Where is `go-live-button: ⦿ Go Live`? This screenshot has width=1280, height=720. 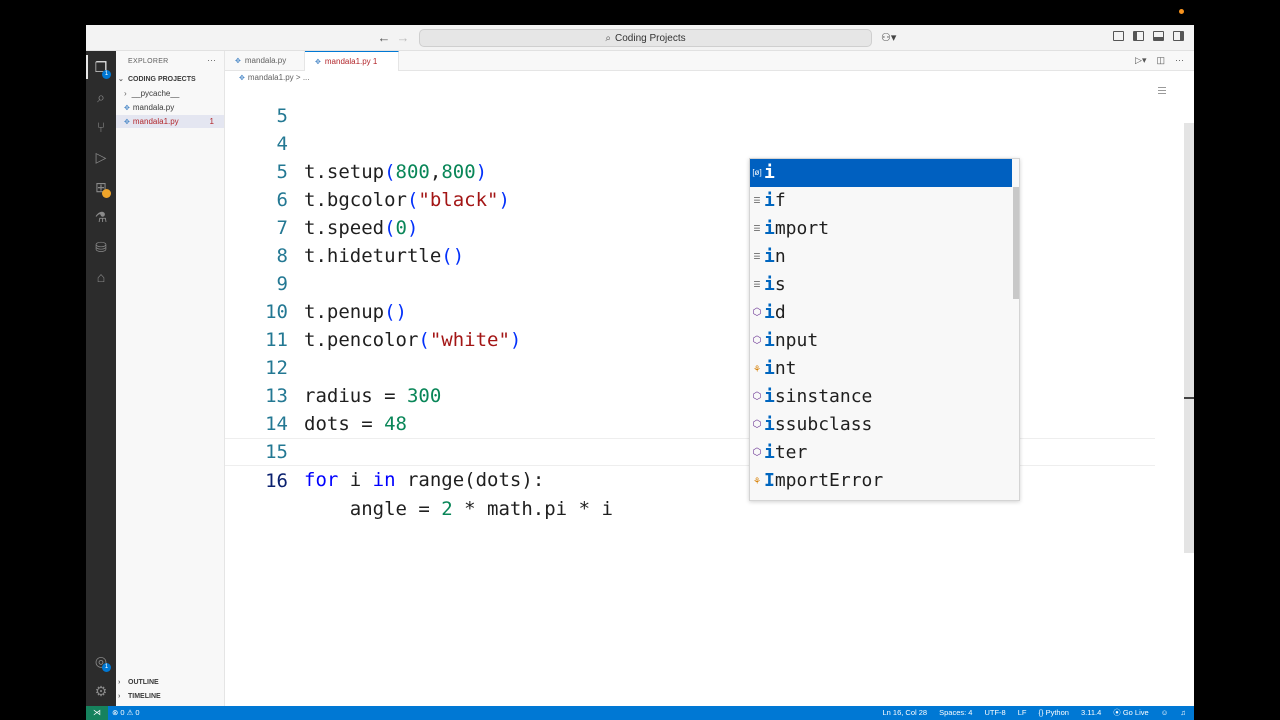 go-live-button: ⦿ Go Live is located at coordinates (1130, 713).